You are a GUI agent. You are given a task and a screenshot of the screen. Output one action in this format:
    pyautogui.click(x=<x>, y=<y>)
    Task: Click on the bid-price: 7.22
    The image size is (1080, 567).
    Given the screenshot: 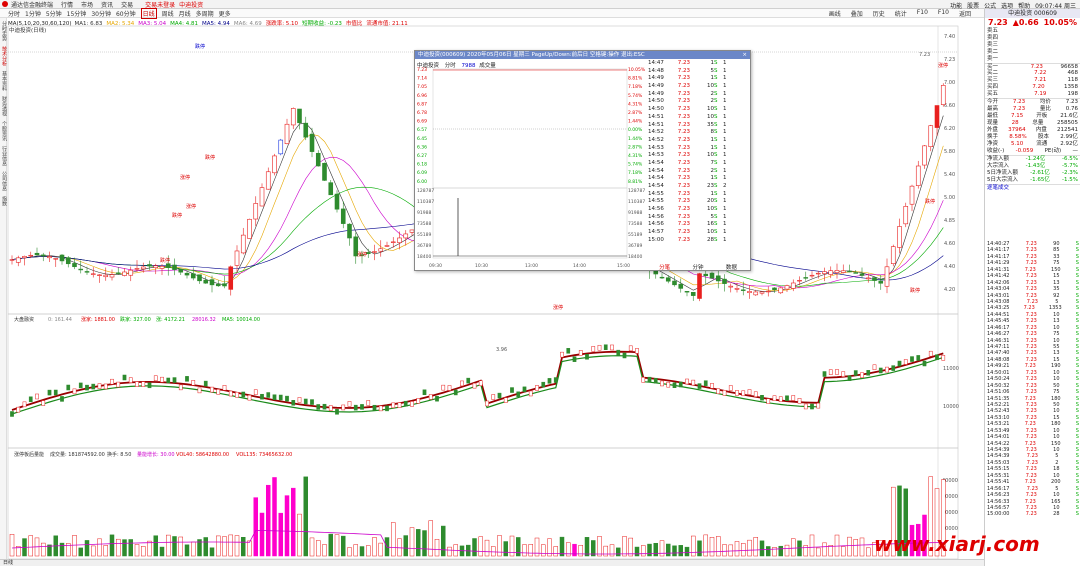 What is the action you would take?
    pyautogui.click(x=1040, y=73)
    